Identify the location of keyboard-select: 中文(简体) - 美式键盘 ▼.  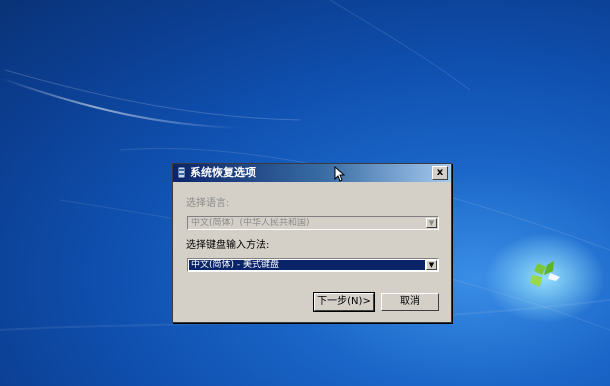
(313, 265).